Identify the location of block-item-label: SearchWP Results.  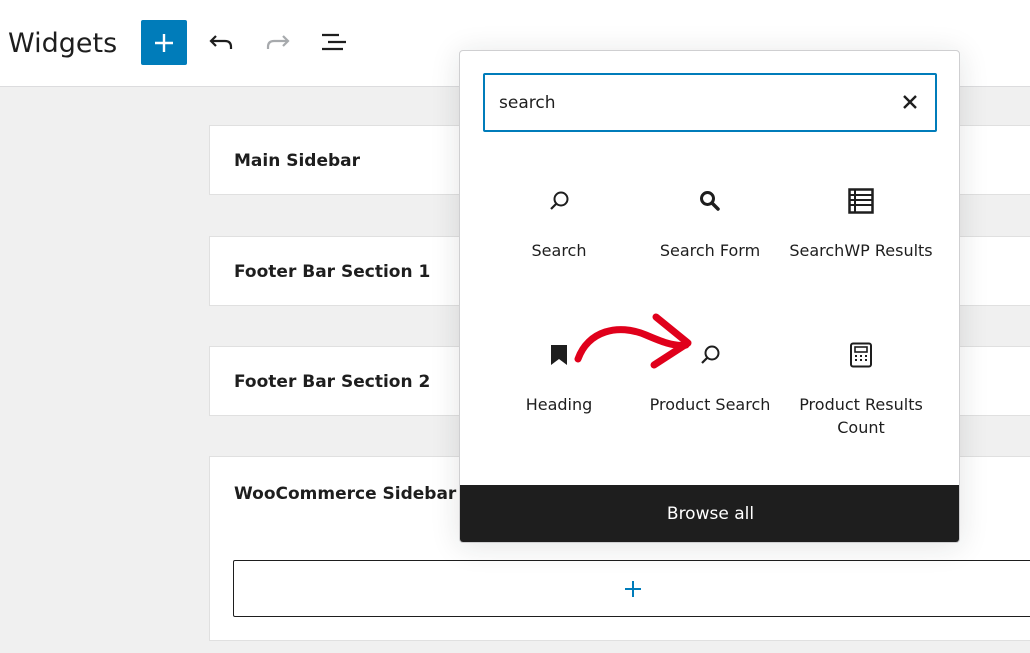
(861, 250).